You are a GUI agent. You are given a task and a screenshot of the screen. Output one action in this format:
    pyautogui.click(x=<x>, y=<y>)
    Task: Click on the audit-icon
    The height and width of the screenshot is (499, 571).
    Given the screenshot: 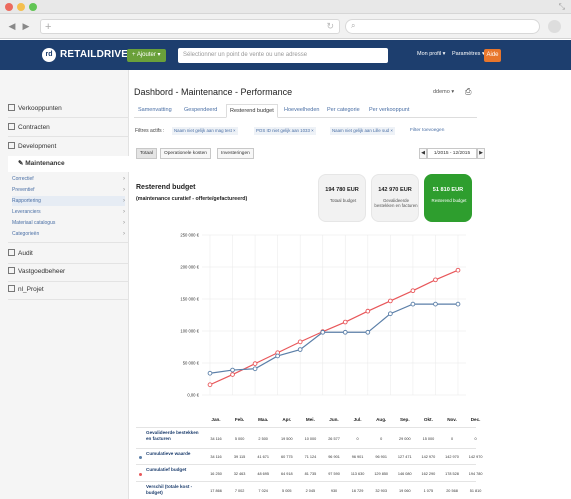 What is the action you would take?
    pyautogui.click(x=11, y=252)
    